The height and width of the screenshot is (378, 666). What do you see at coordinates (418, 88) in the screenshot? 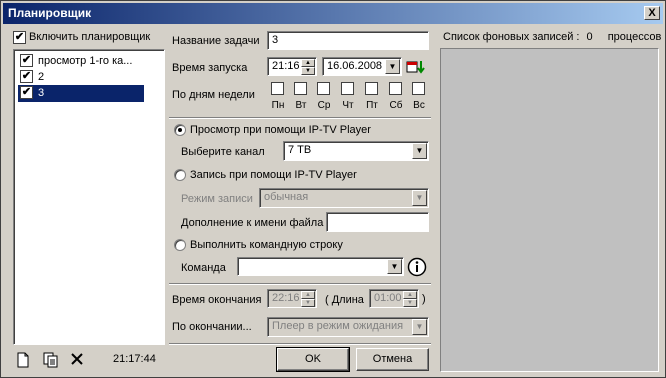
I see `weekday-checkbox-sun` at bounding box center [418, 88].